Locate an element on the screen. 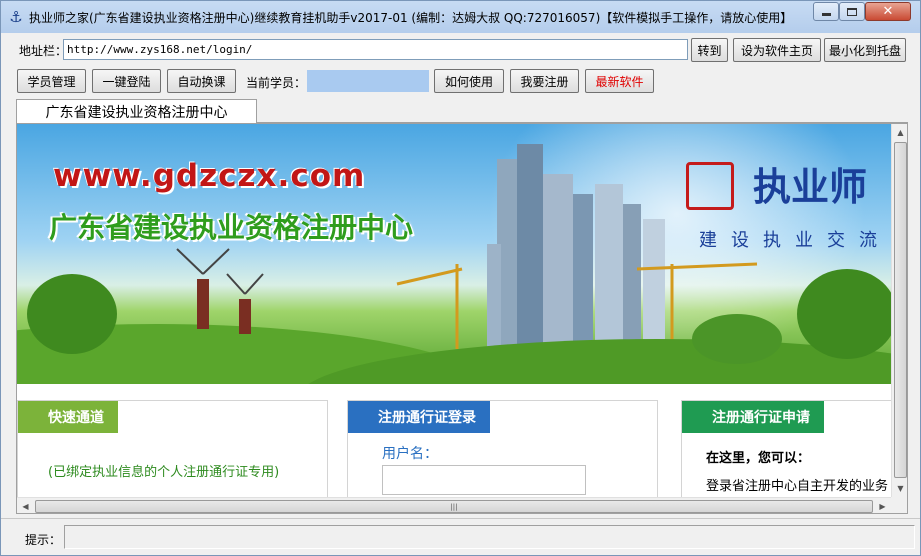  logo-subtitle: 建设执业交流 is located at coordinates (795, 240).